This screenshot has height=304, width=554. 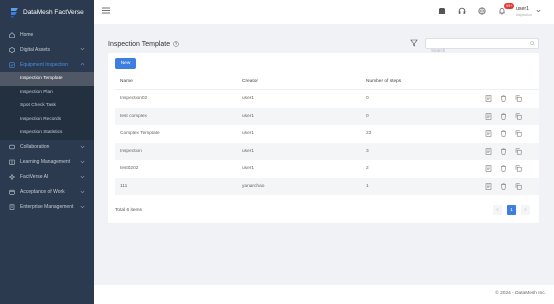 What do you see at coordinates (324, 12) in the screenshot?
I see `top-header: 99+ user1 Inspection` at bounding box center [324, 12].